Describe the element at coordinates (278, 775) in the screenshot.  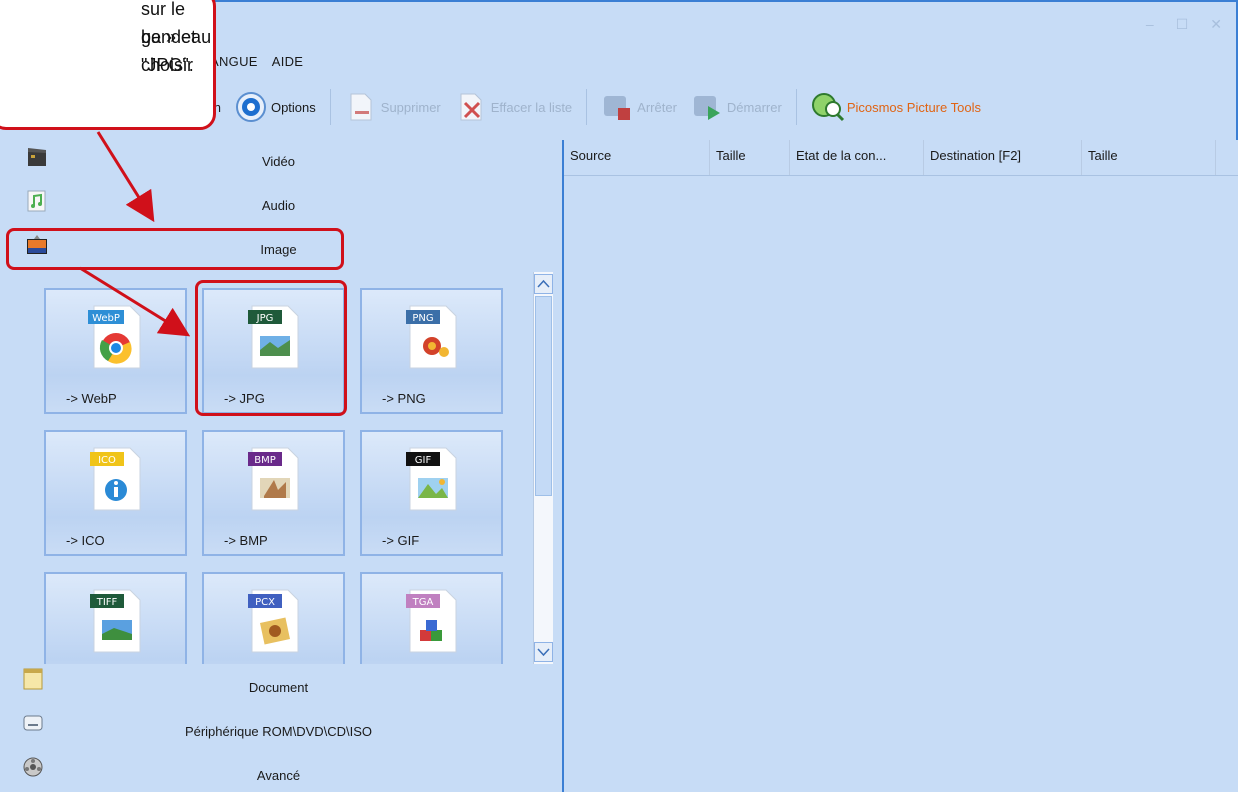
I see `category-label: Avancé` at that location.